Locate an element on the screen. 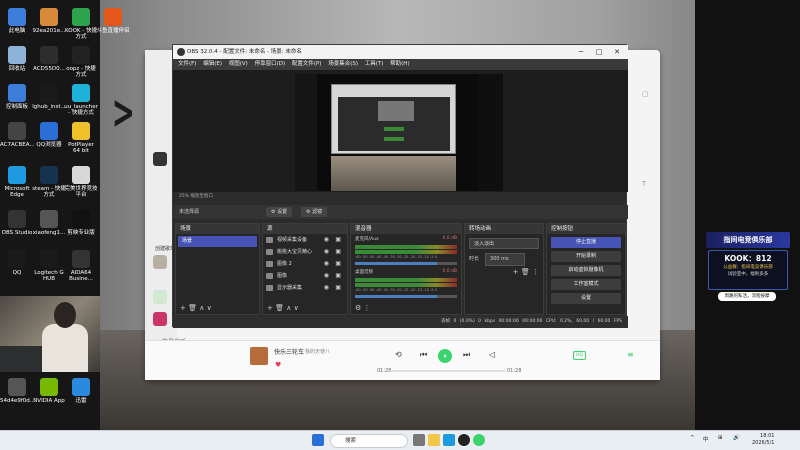 This screenshot has height=450, width=800. source-item: 显示器采集 ◉ ▣ is located at coordinates (305, 288).